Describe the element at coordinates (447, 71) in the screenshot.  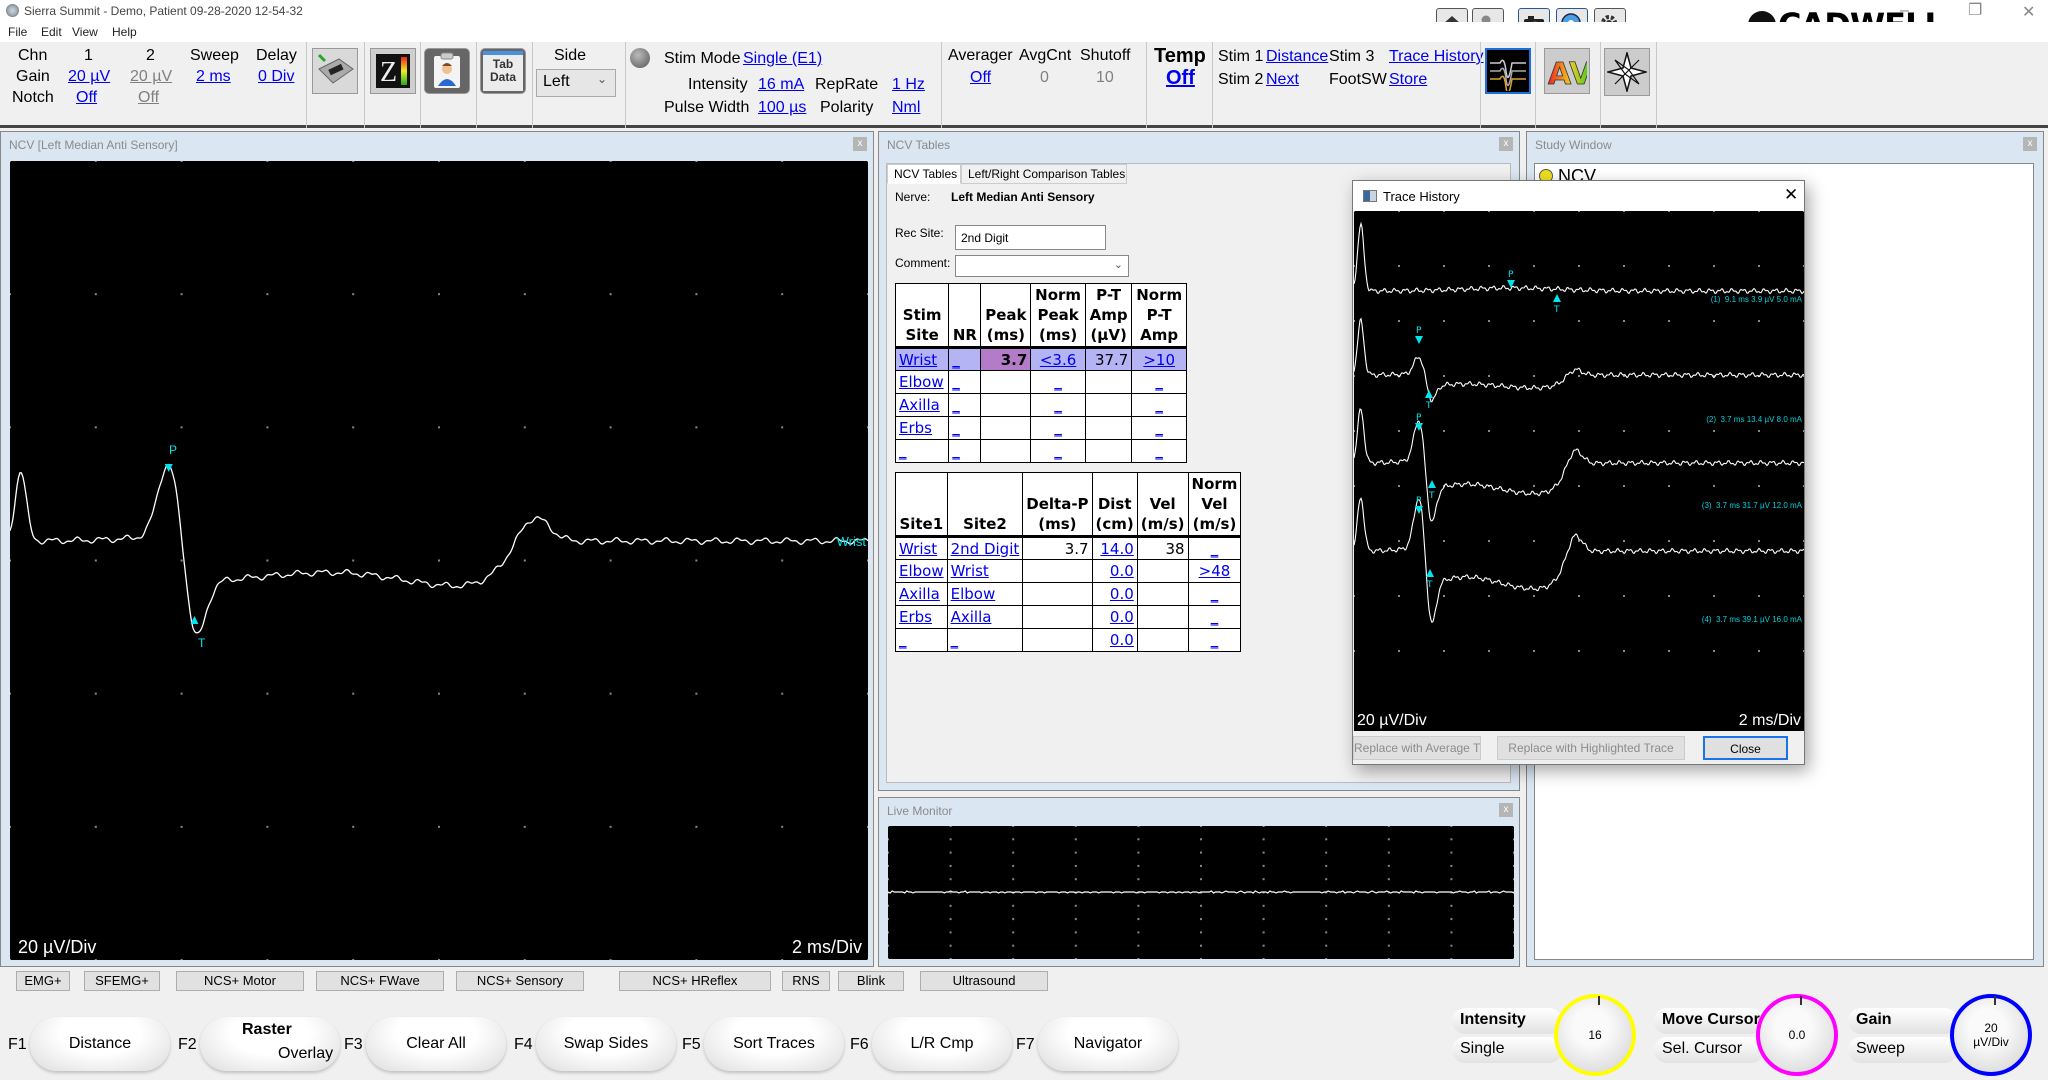
I see `patient-info-icon` at that location.